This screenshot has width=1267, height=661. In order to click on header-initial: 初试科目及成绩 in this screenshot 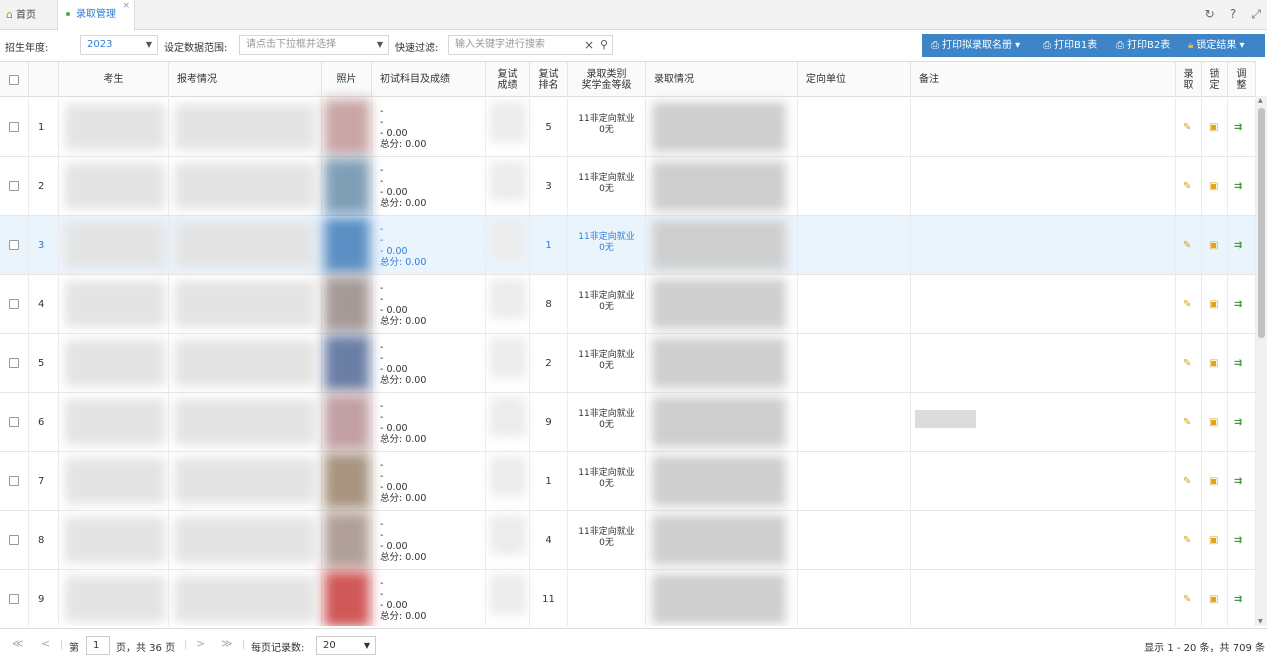, I will do `click(429, 79)`.